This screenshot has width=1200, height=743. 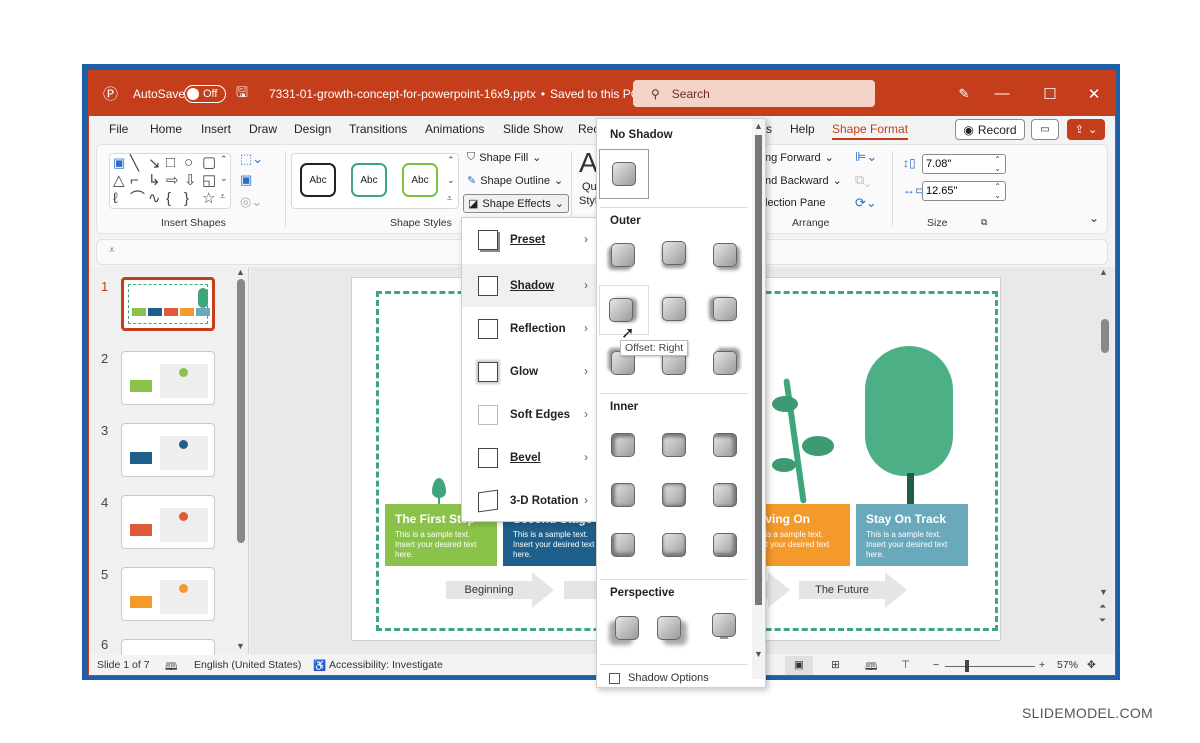 I want to click on minimize-button: —, so click(x=1002, y=93).